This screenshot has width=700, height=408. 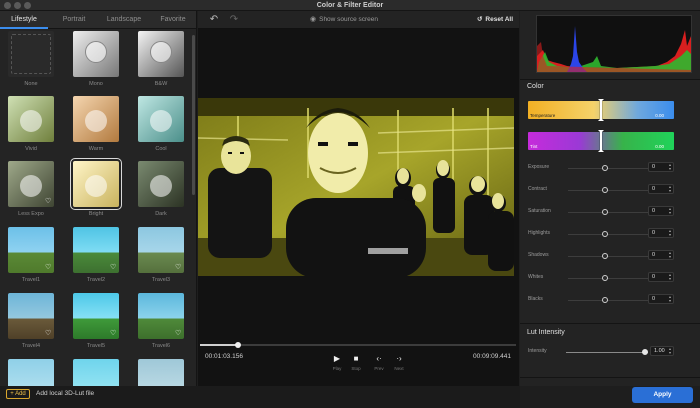 I want to click on filter-item: Warm, so click(x=99, y=127).